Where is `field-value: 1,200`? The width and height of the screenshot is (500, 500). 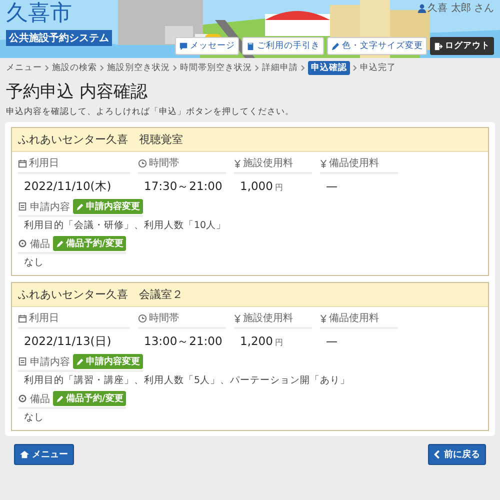 field-value: 1,200 is located at coordinates (256, 341).